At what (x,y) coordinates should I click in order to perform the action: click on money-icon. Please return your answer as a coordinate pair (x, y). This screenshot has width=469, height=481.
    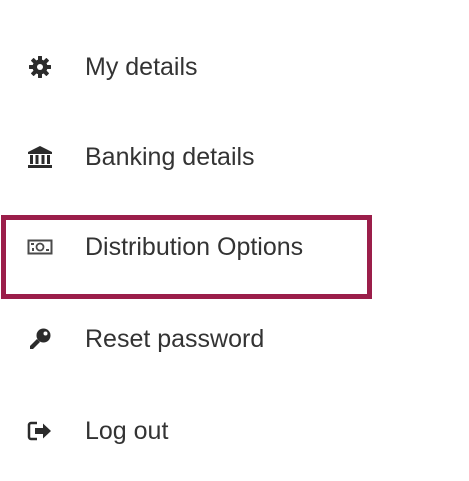
    Looking at the image, I should click on (40, 247).